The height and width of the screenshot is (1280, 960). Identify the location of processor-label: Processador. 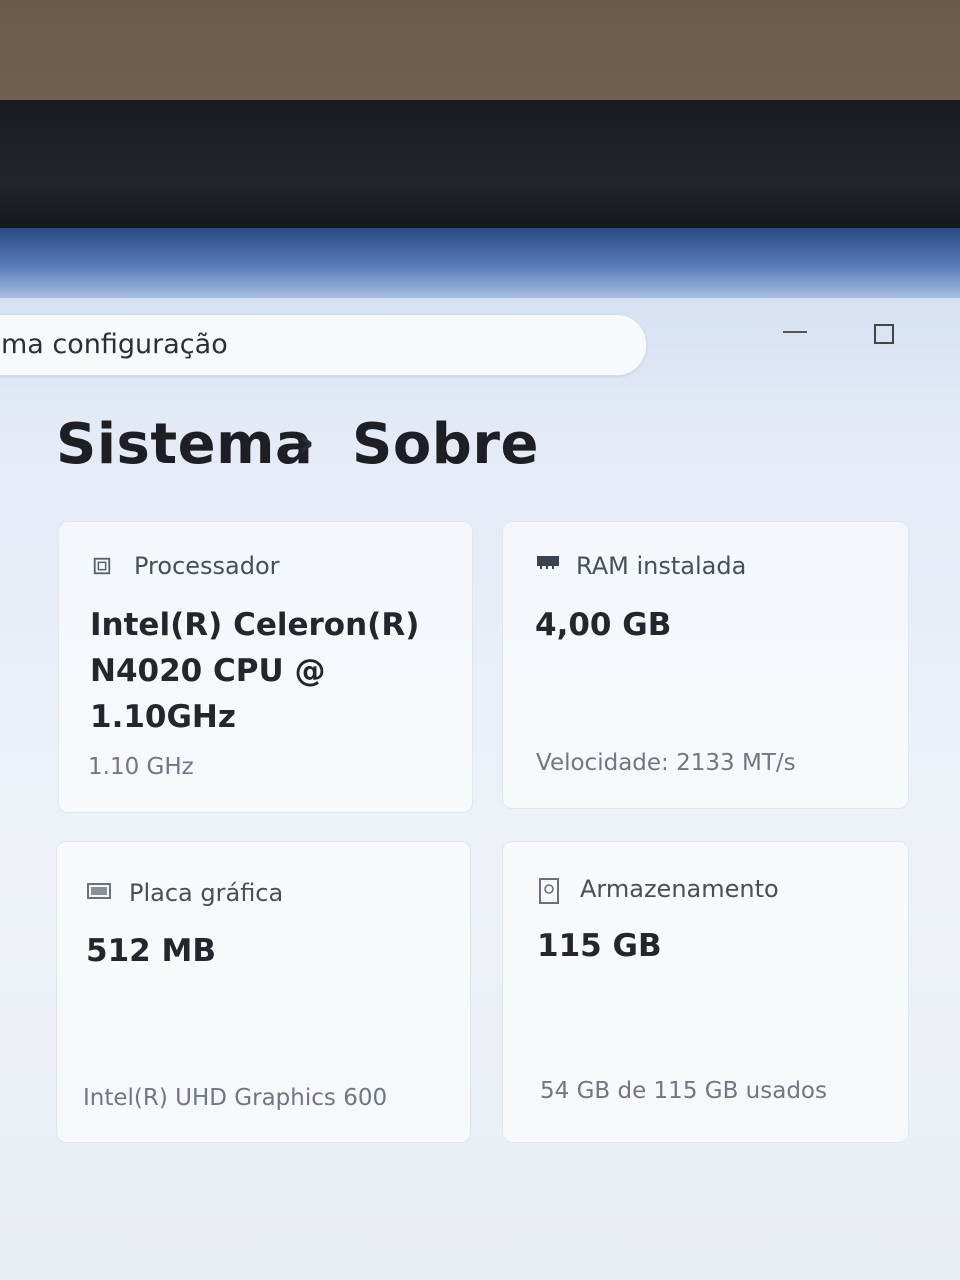
(207, 566).